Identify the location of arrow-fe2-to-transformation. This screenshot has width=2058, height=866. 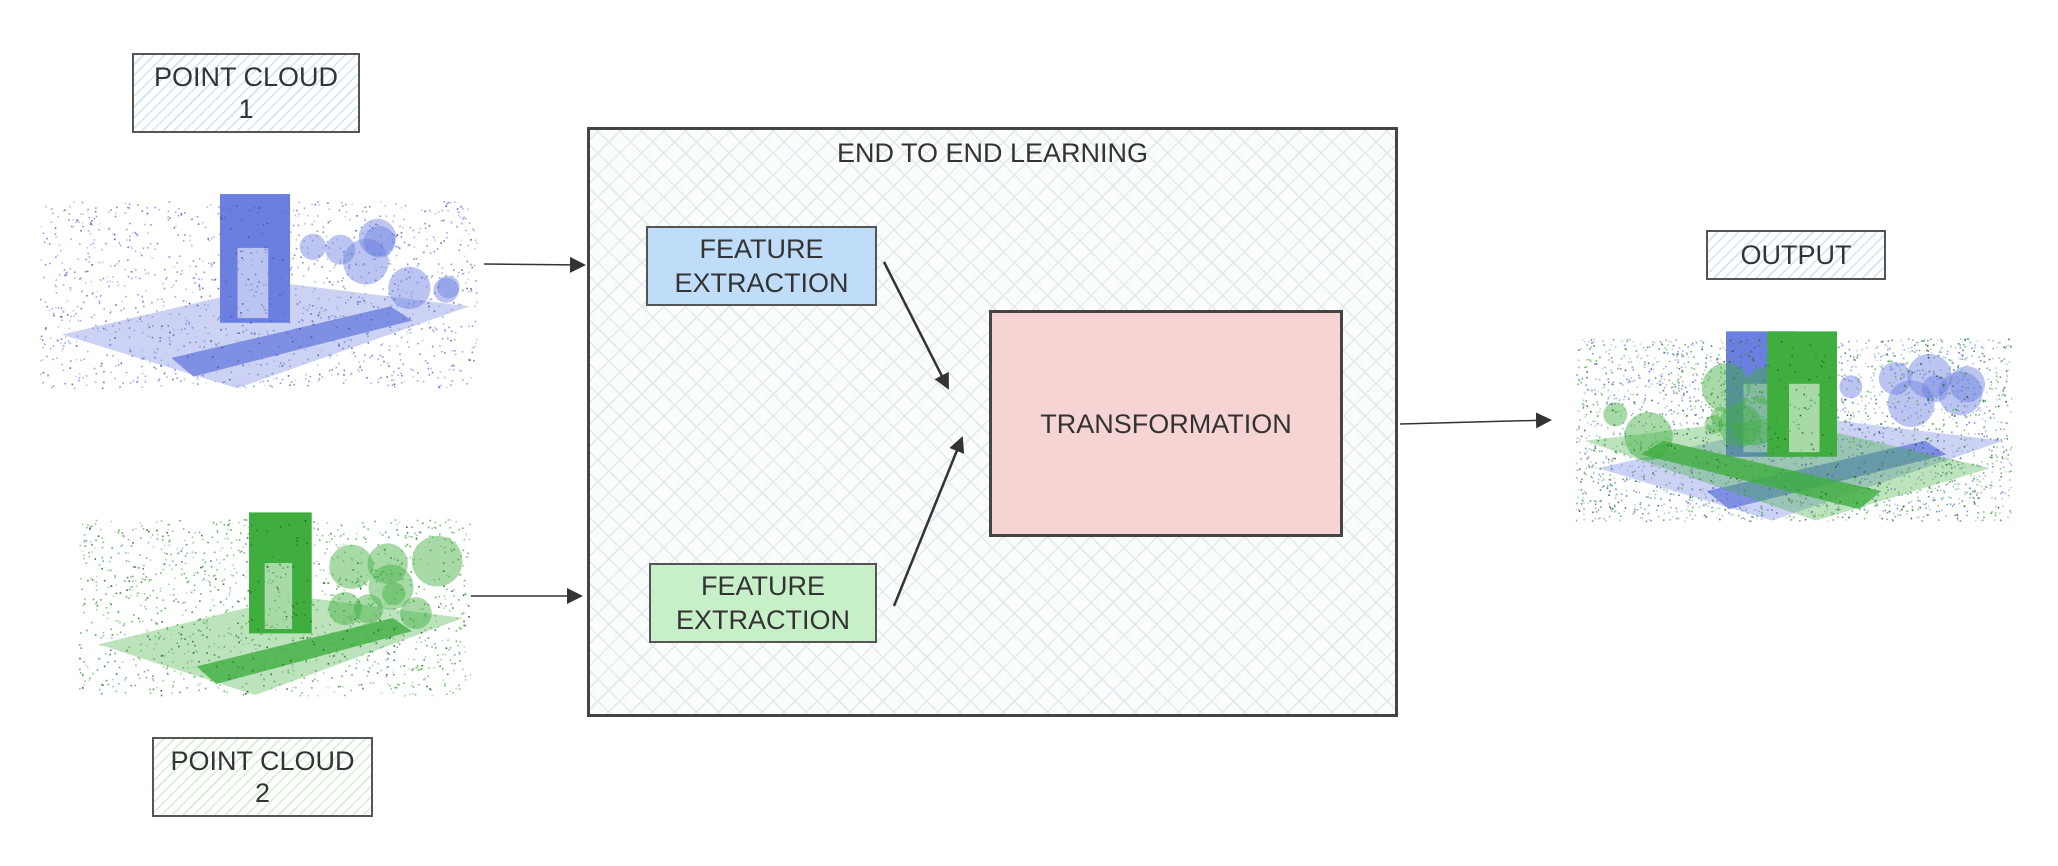
(928, 521).